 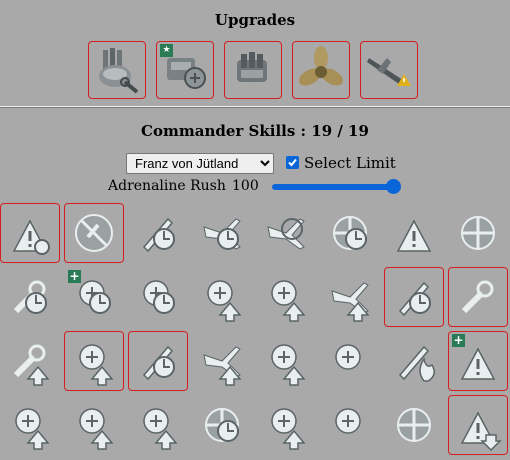 I want to click on no-target-icon, so click(x=94, y=233).